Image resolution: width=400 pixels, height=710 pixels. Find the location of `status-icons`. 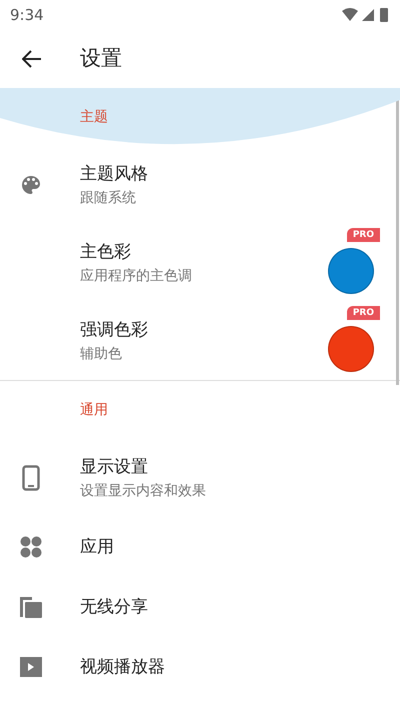

status-icons is located at coordinates (366, 15).